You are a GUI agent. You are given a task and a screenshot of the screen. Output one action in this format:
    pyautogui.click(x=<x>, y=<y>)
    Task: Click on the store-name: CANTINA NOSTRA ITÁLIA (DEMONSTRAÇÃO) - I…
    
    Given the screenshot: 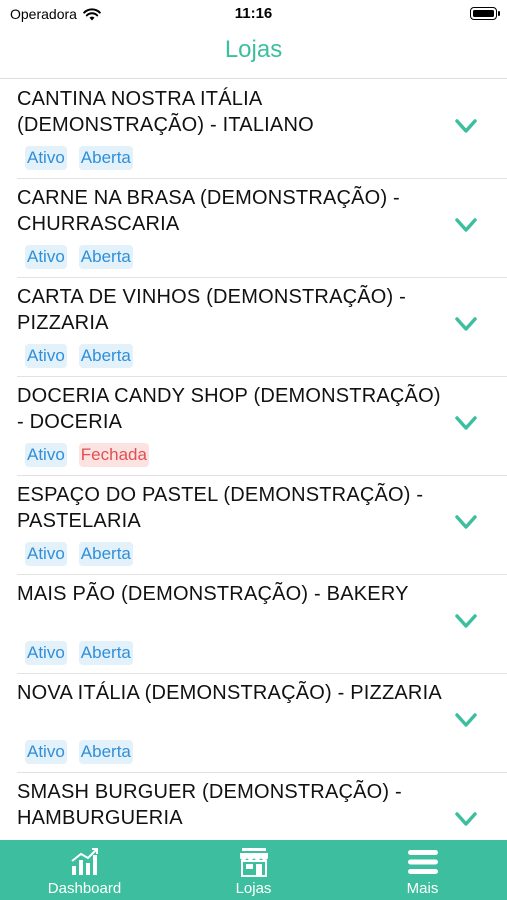 What is the action you would take?
    pyautogui.click(x=165, y=112)
    